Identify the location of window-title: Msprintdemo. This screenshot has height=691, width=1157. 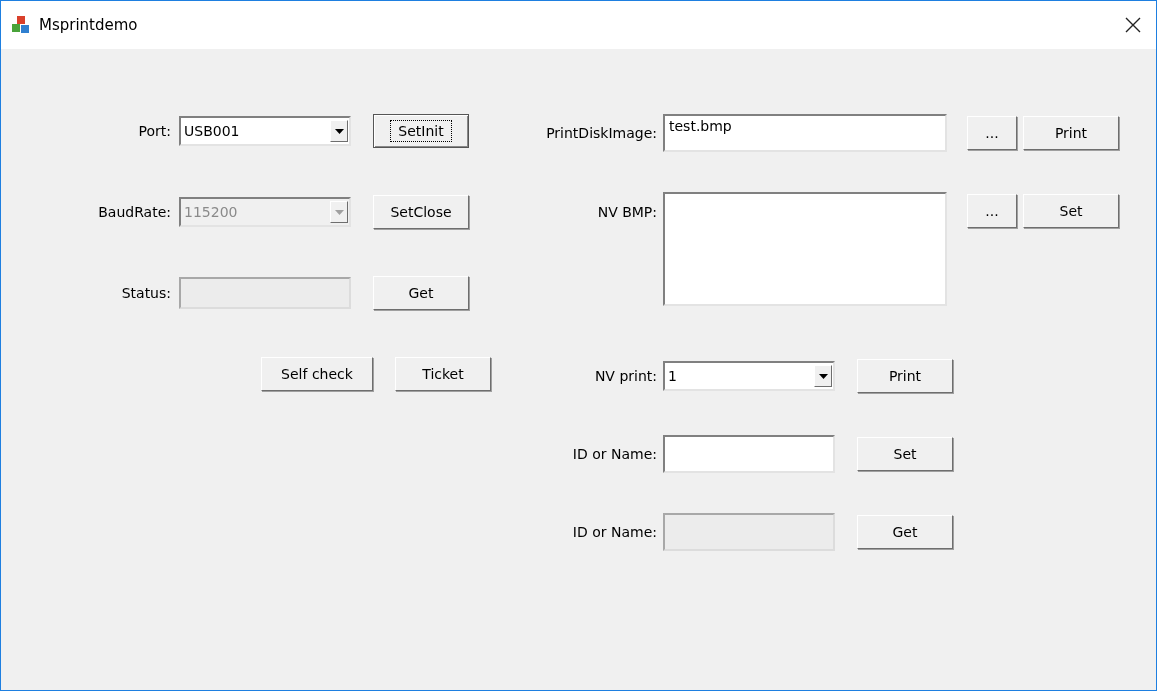
(89, 25).